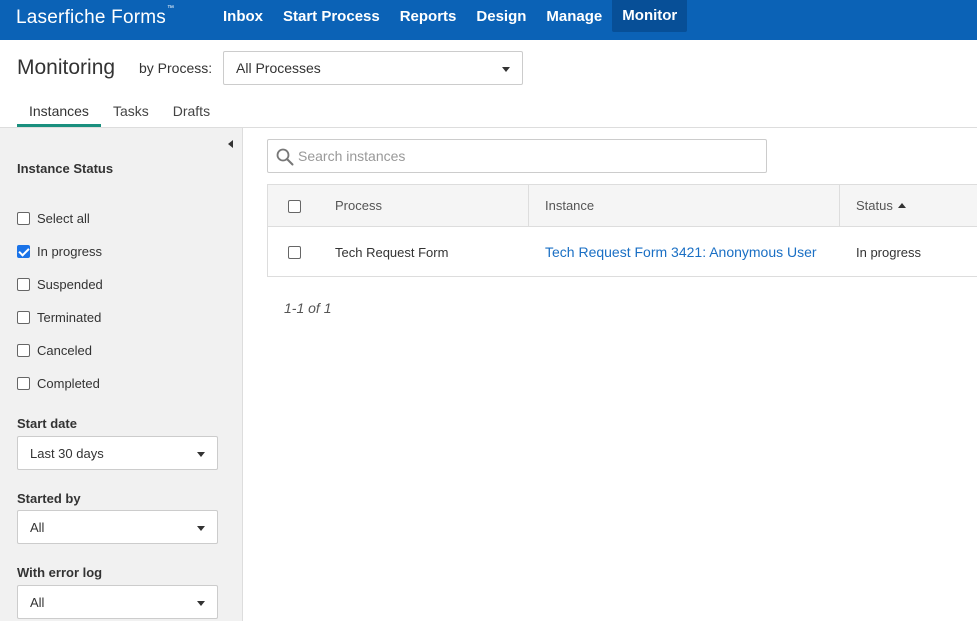 The width and height of the screenshot is (977, 621). Describe the element at coordinates (373, 68) in the screenshot. I see `process-select: All Processes` at that location.